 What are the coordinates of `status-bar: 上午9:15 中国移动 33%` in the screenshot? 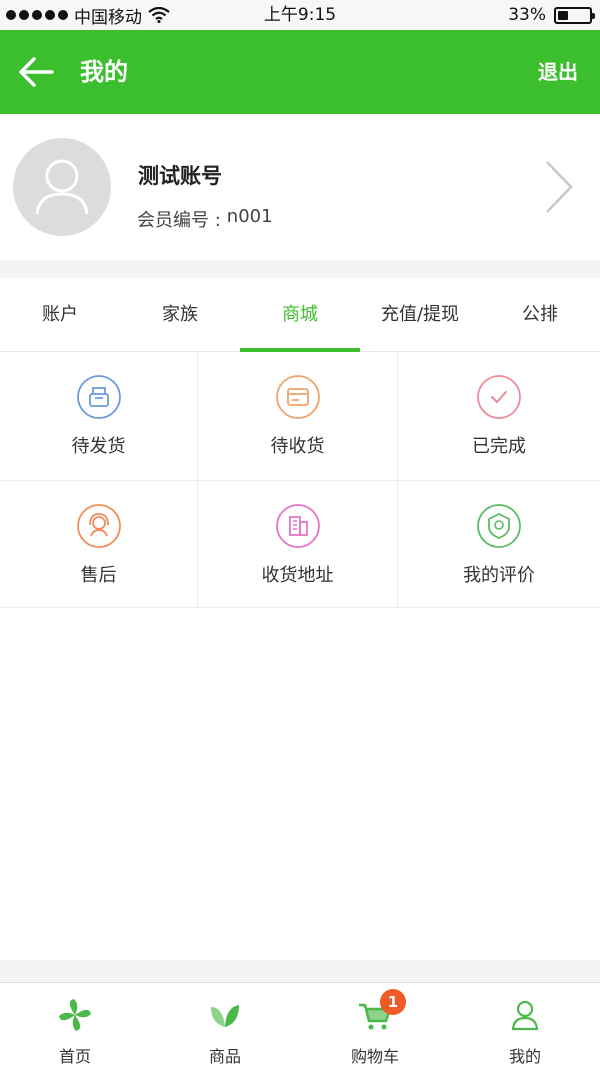 It's located at (300, 15).